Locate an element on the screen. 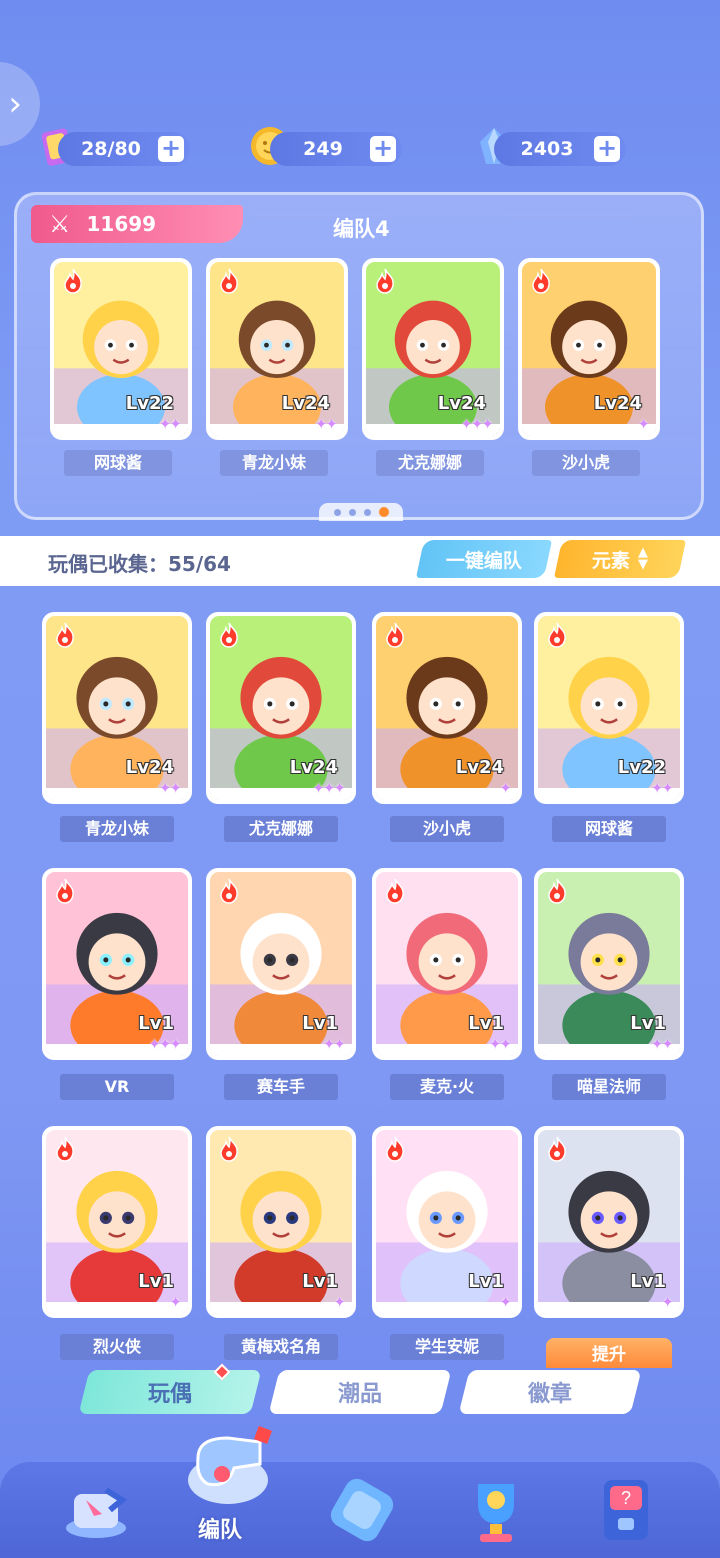  tab-badges: 徽章 is located at coordinates (550, 1392).